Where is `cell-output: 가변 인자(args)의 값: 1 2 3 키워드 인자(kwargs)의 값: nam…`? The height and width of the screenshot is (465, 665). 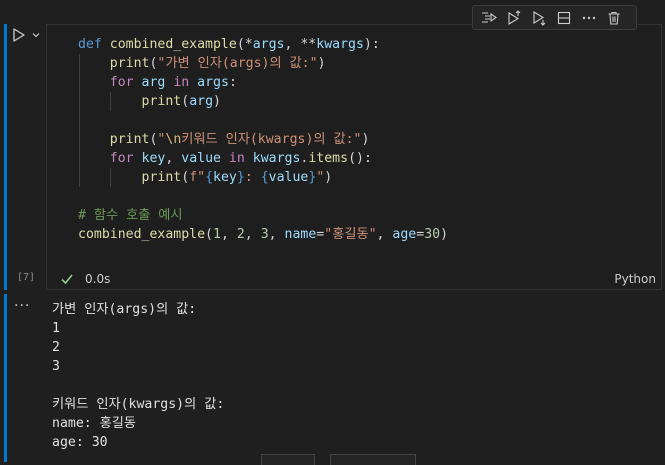 cell-output: 가변 인자(args)의 값: 1 2 3 키워드 인자(kwargs)의 값: nam… is located at coordinates (138, 376).